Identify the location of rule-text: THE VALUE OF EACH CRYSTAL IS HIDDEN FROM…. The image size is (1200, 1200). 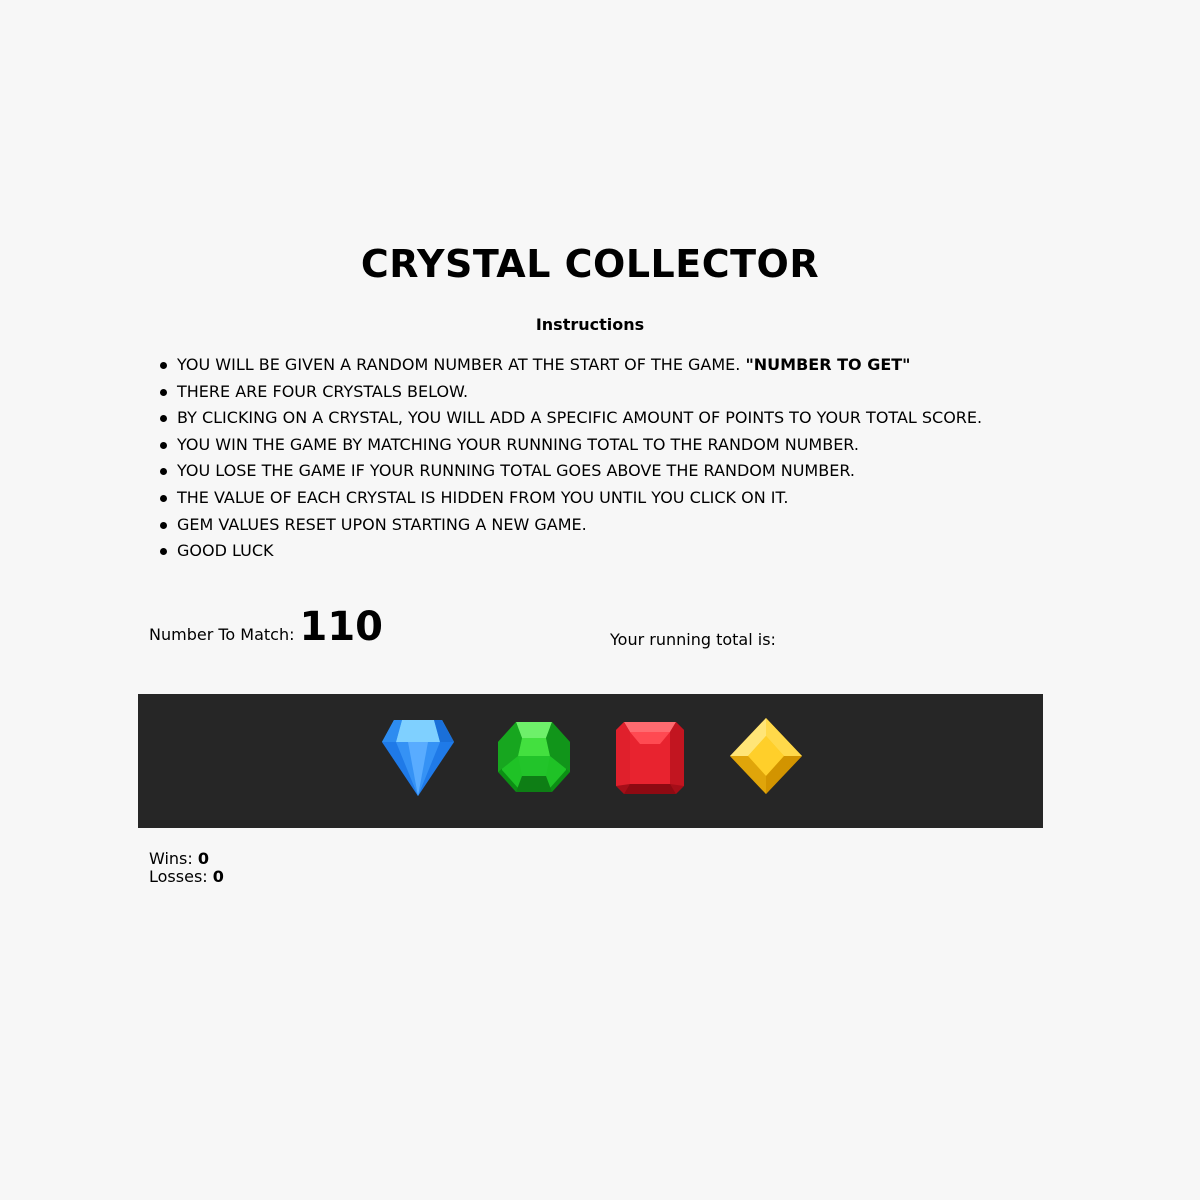
(483, 497).